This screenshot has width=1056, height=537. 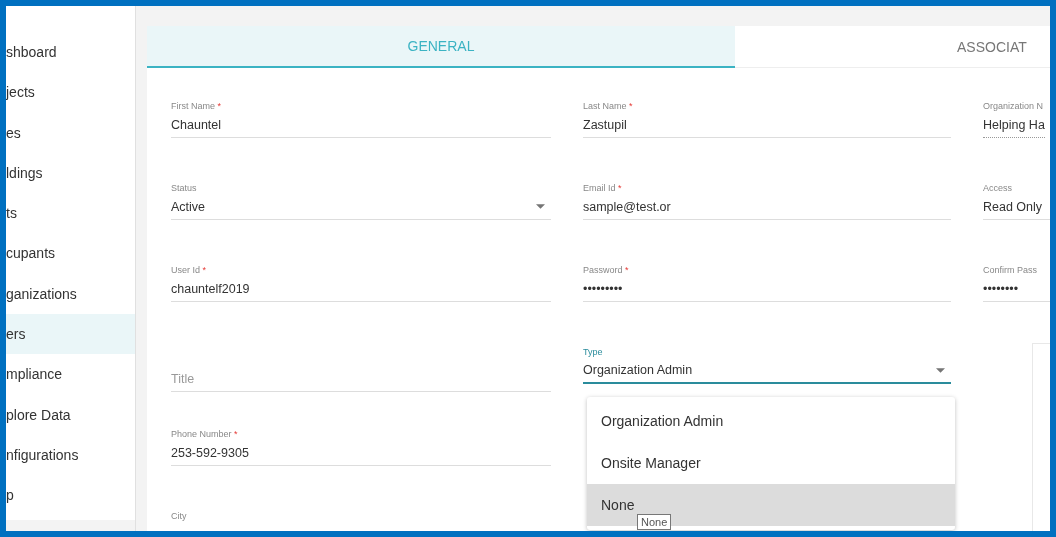 What do you see at coordinates (70, 455) in the screenshot?
I see `sidebar-item: nfigurations` at bounding box center [70, 455].